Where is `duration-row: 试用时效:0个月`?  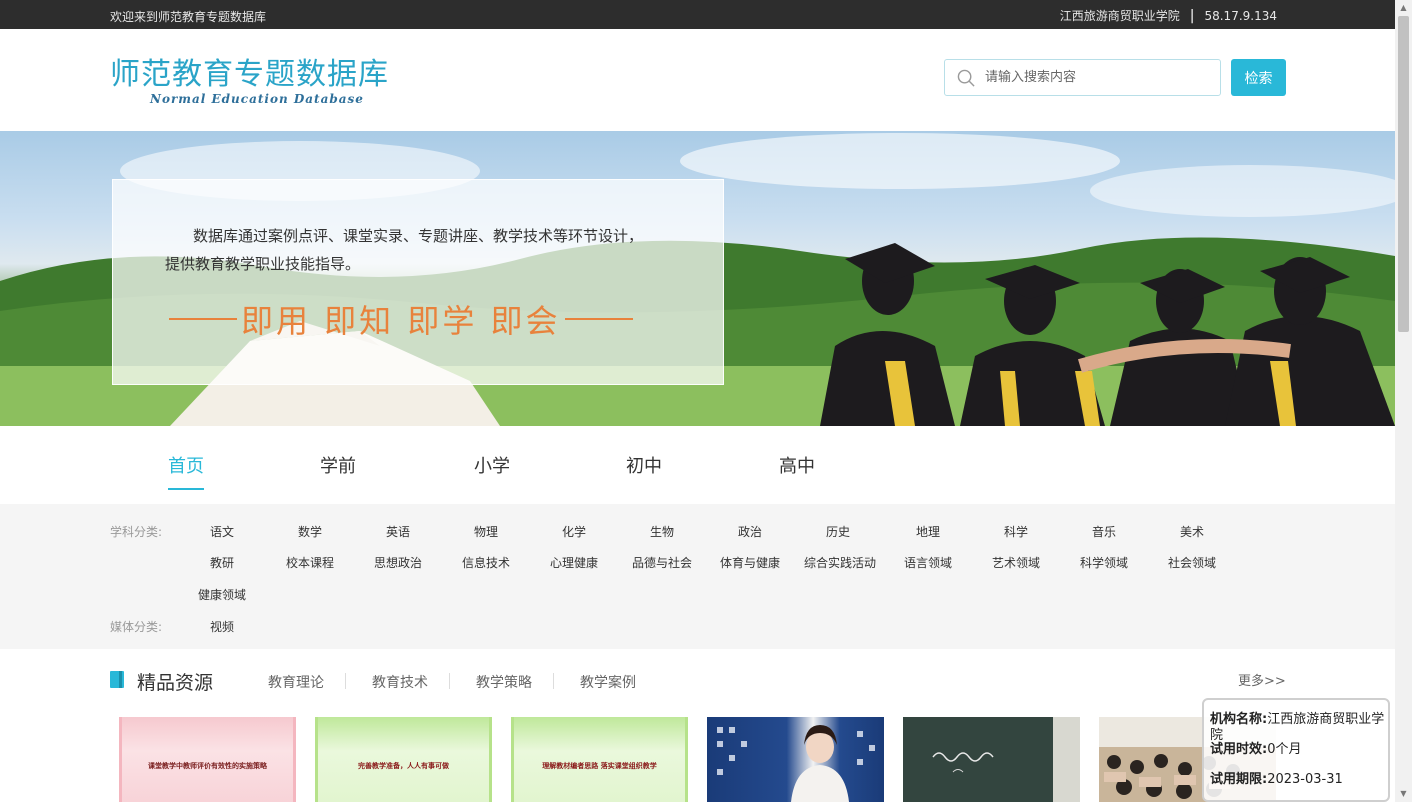
duration-row: 试用时效:0个月 is located at coordinates (1299, 750).